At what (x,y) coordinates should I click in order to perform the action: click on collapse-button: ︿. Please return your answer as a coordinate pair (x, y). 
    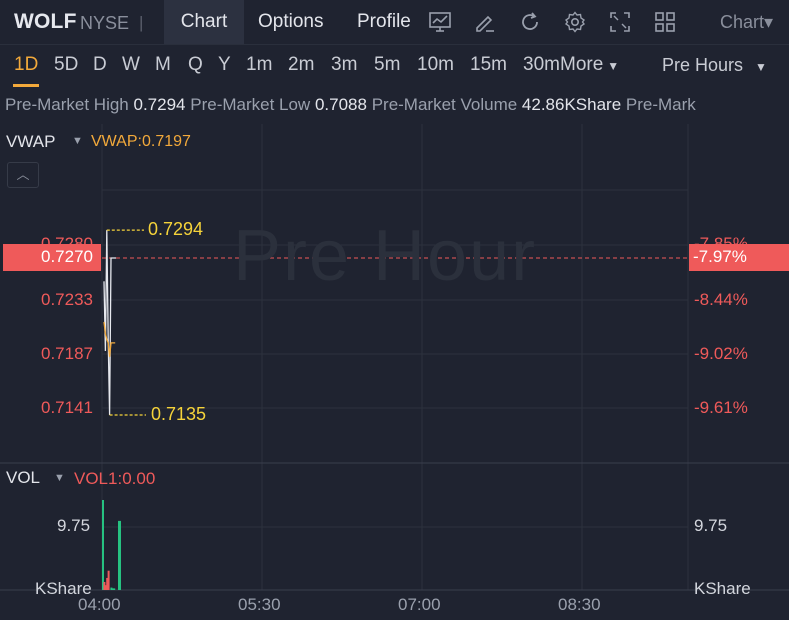
    Looking at the image, I should click on (23, 175).